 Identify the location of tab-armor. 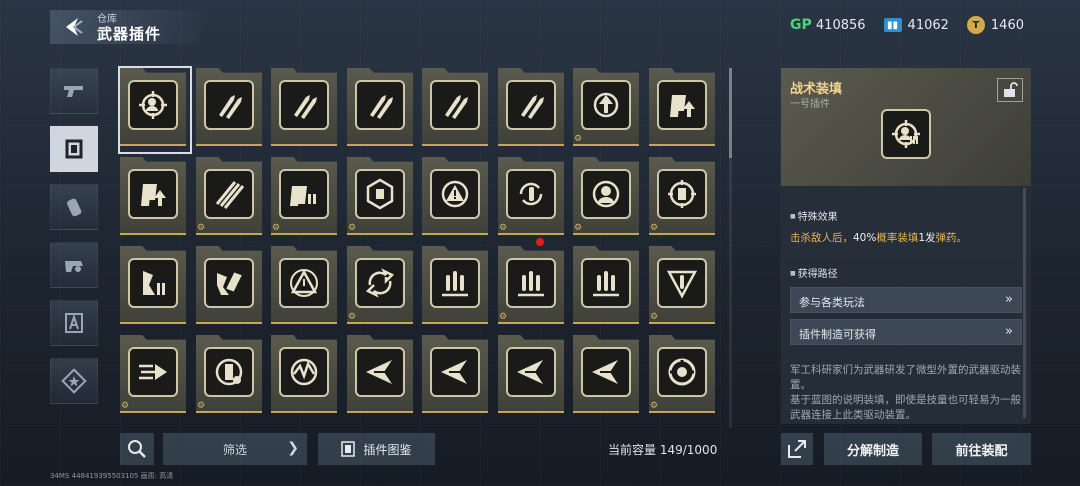
(74, 323).